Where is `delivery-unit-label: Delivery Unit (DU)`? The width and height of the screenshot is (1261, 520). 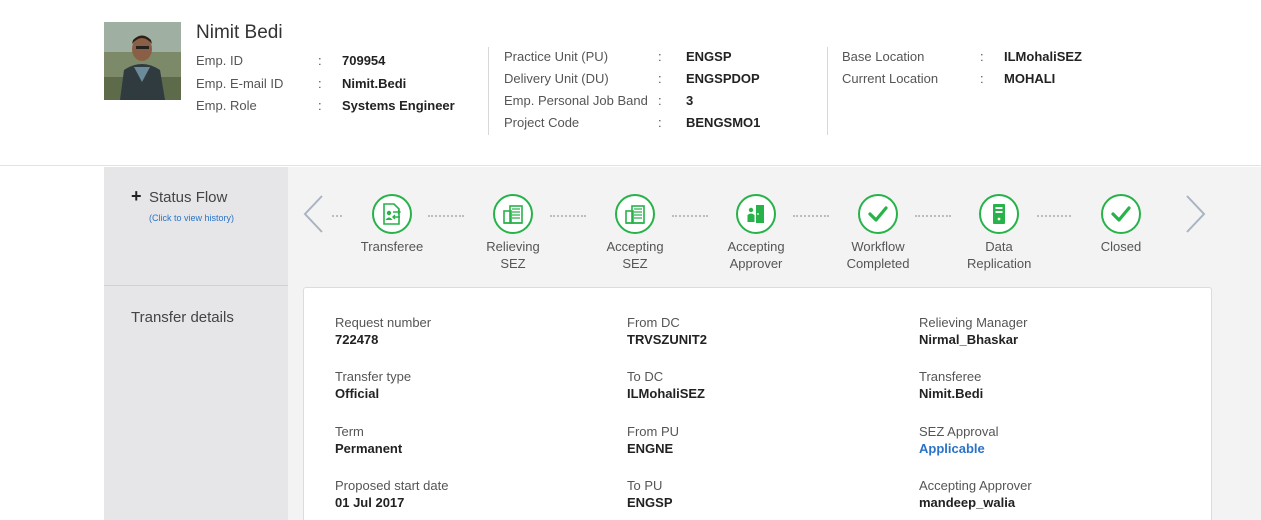
delivery-unit-label: Delivery Unit (DU) is located at coordinates (556, 78).